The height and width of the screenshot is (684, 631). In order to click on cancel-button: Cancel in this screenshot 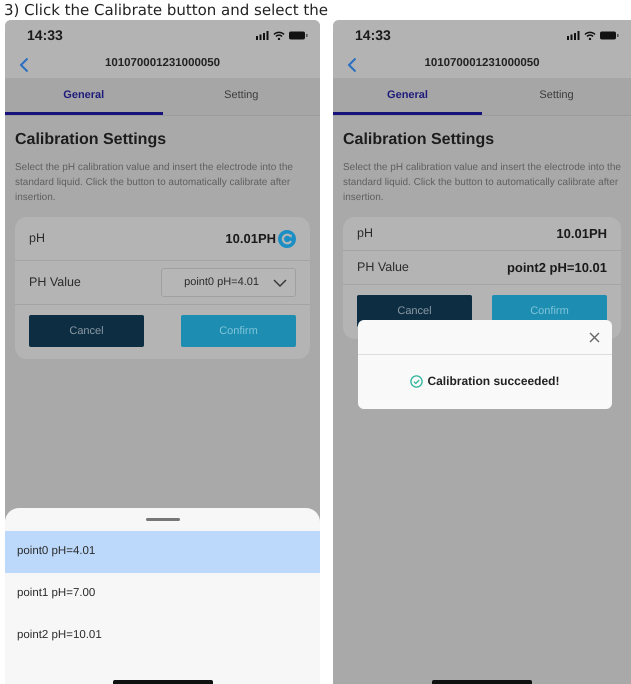, I will do `click(86, 331)`.